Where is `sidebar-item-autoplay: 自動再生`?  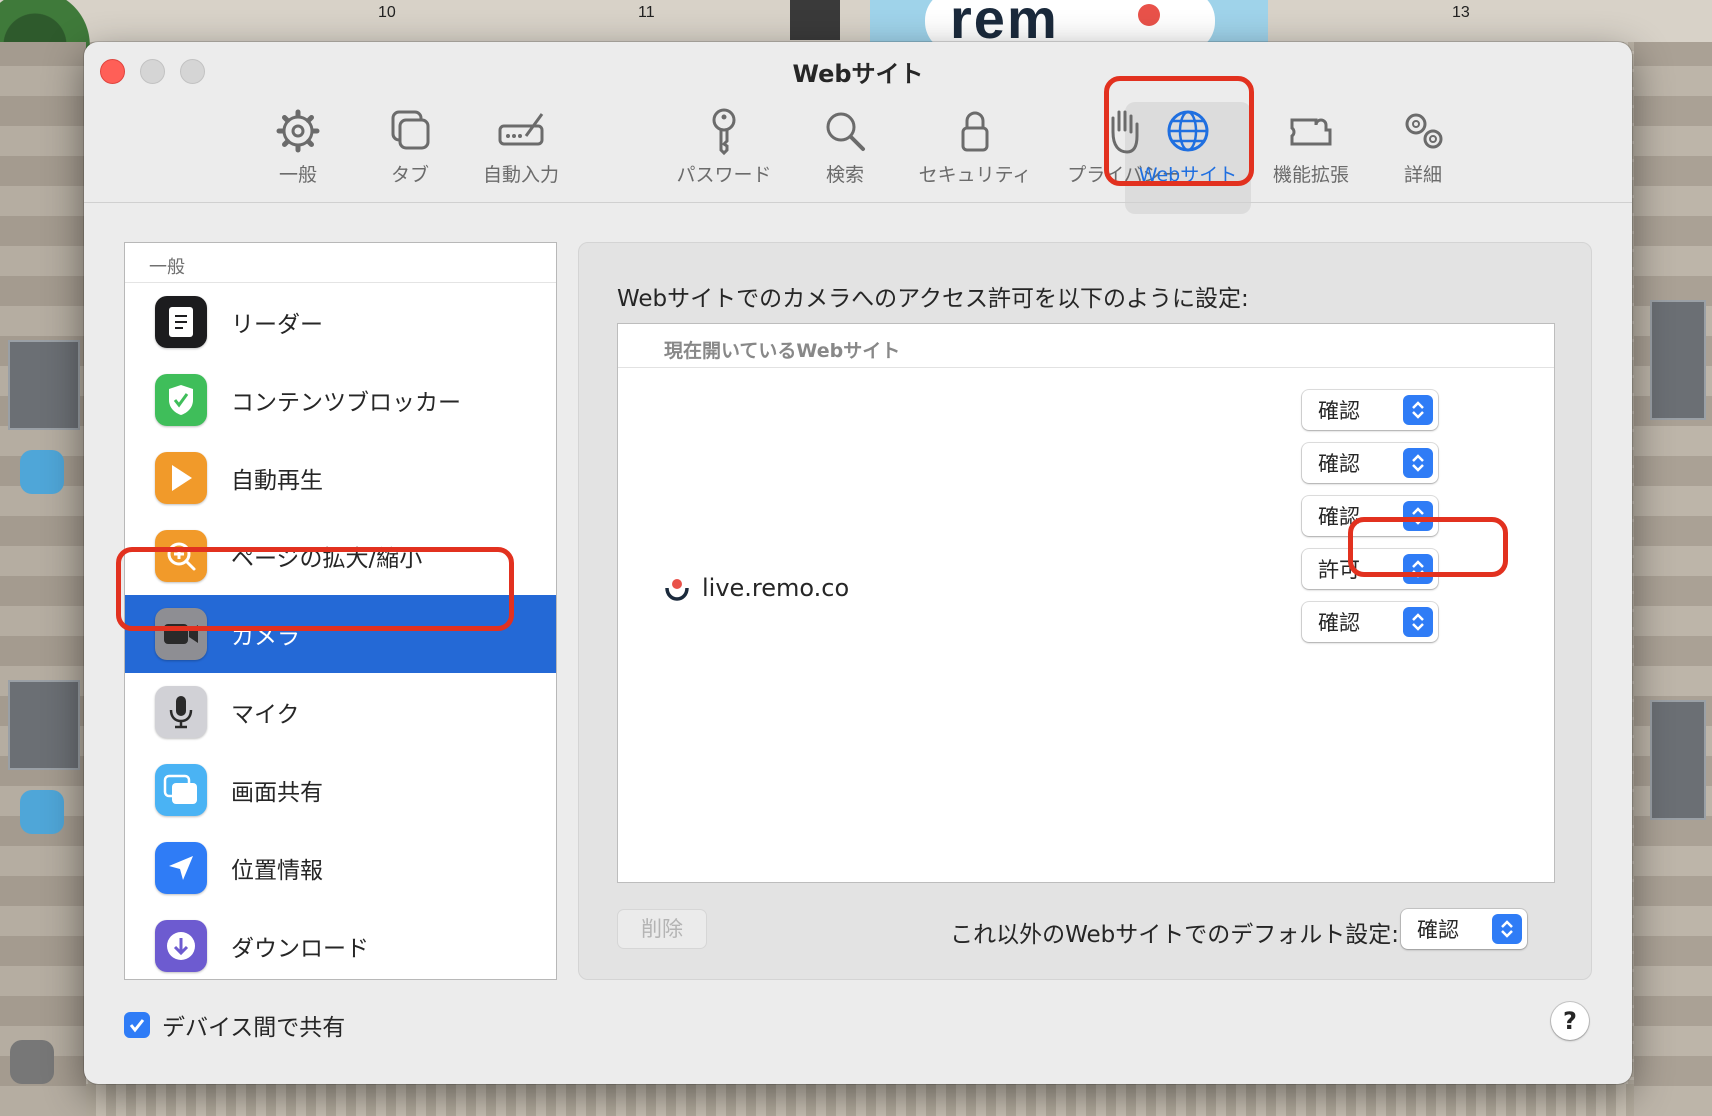
sidebar-item-autoplay: 自動再生 is located at coordinates (340, 478).